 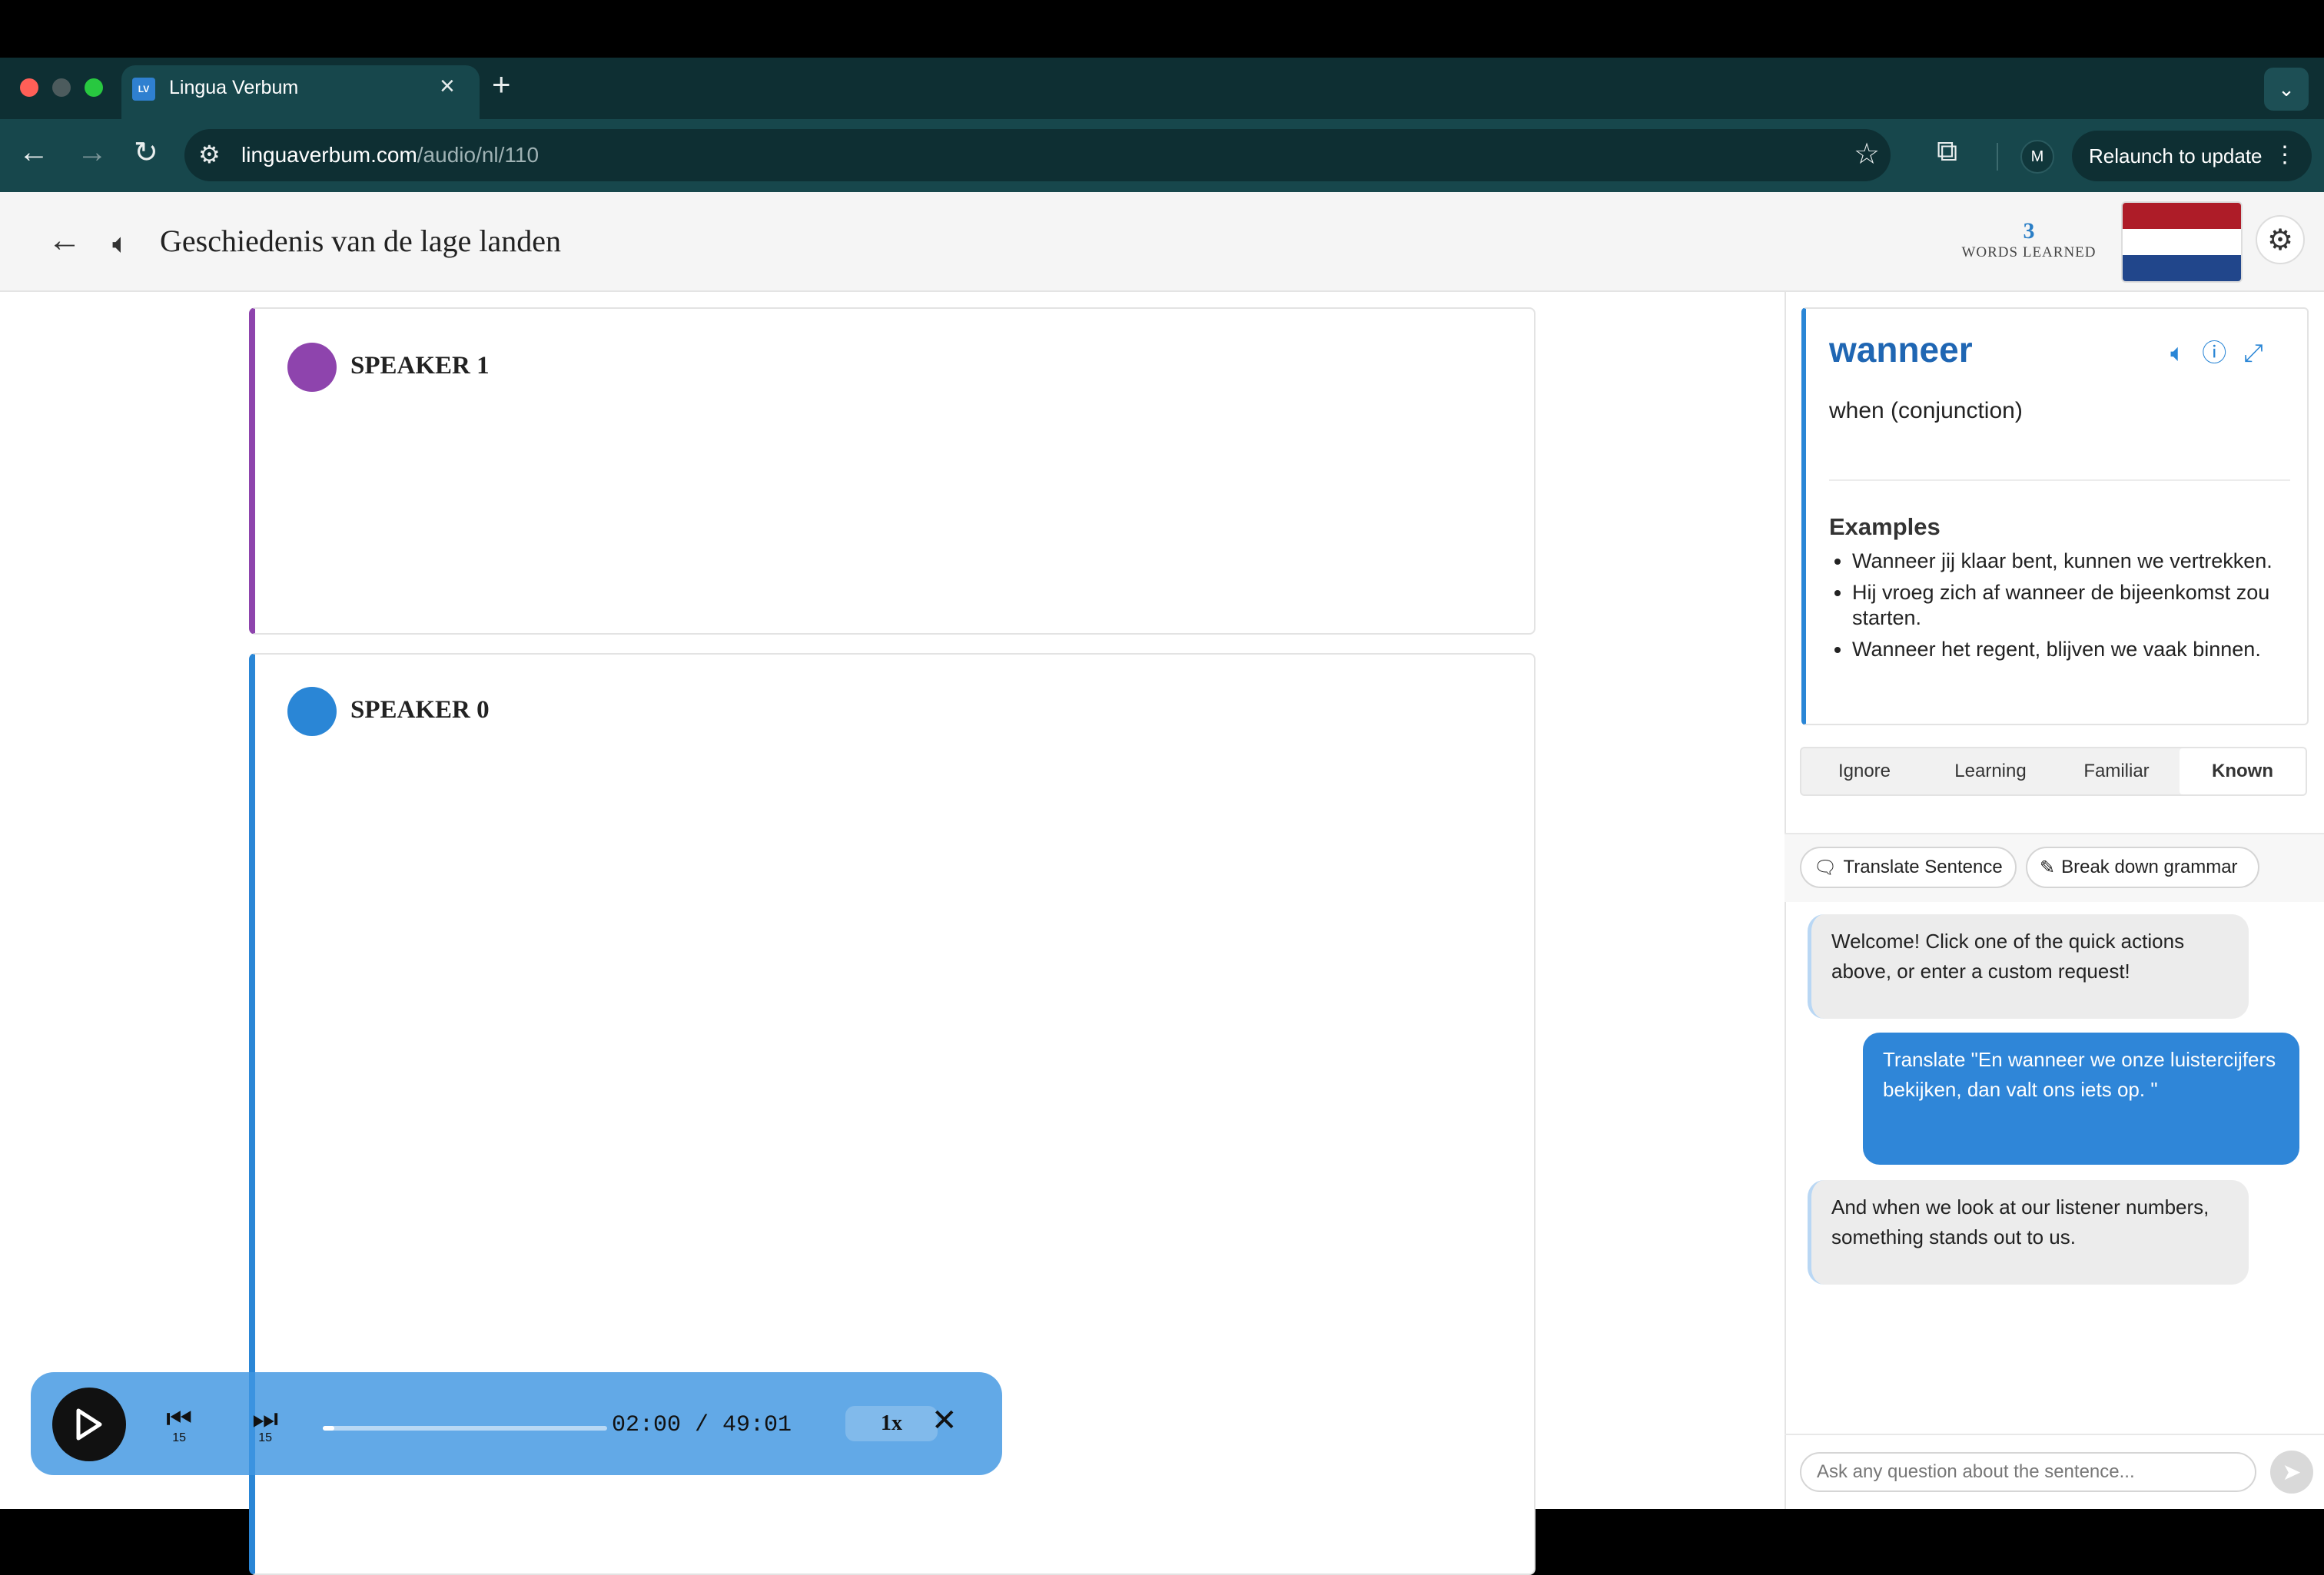 What do you see at coordinates (516, 1423) in the screenshot?
I see `audio-player: ⏮ 15 ⏭ 15 02:00 / 49:01 1x ✕` at bounding box center [516, 1423].